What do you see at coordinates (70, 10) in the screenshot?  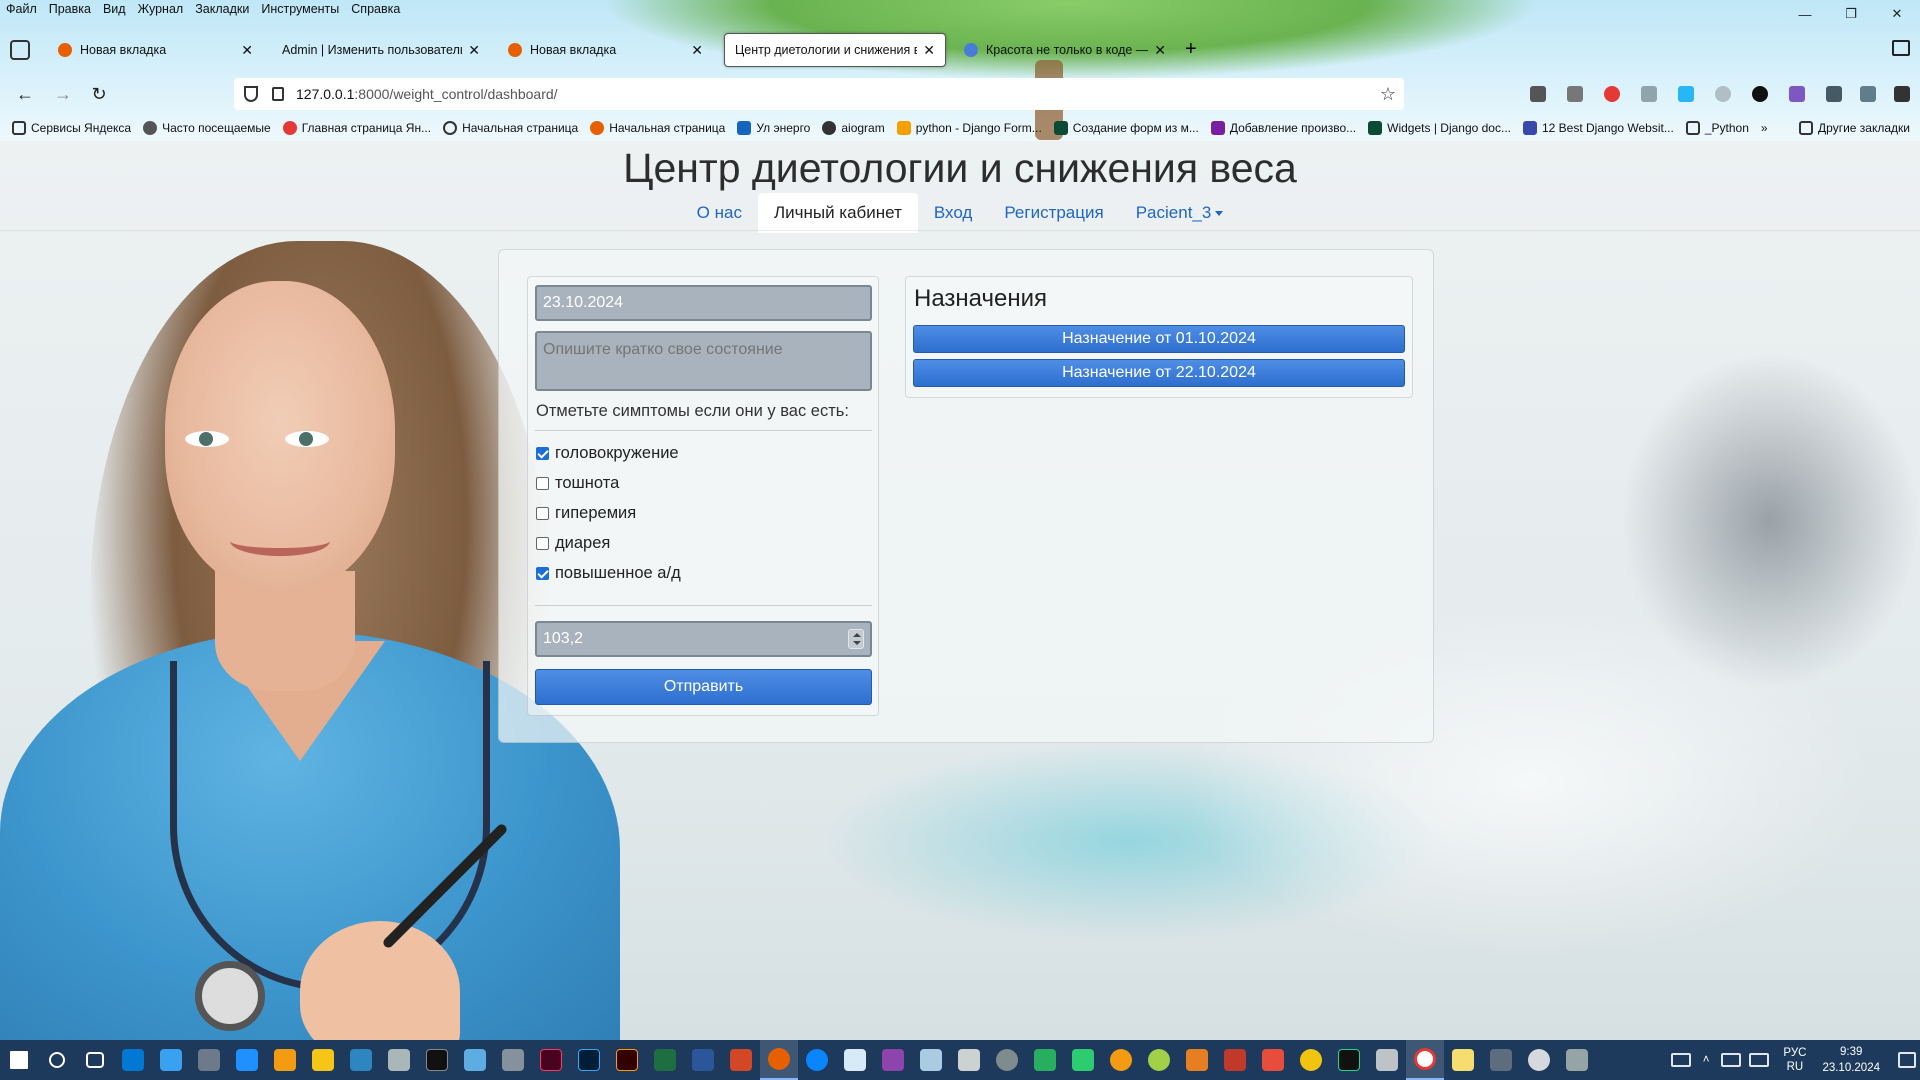 I see `menu-edit: Правка` at bounding box center [70, 10].